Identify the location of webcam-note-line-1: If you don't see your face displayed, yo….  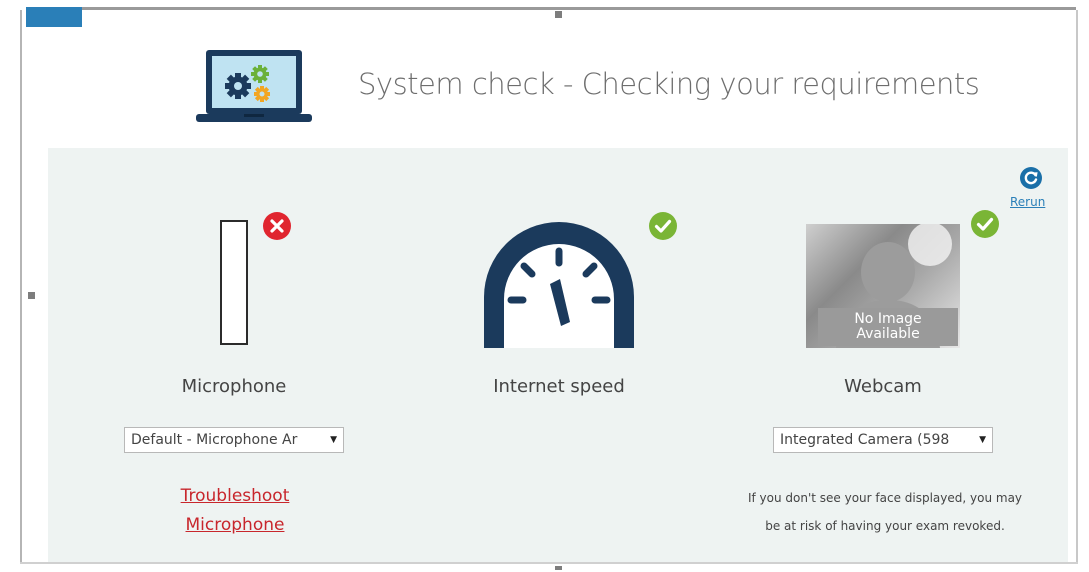
(885, 498).